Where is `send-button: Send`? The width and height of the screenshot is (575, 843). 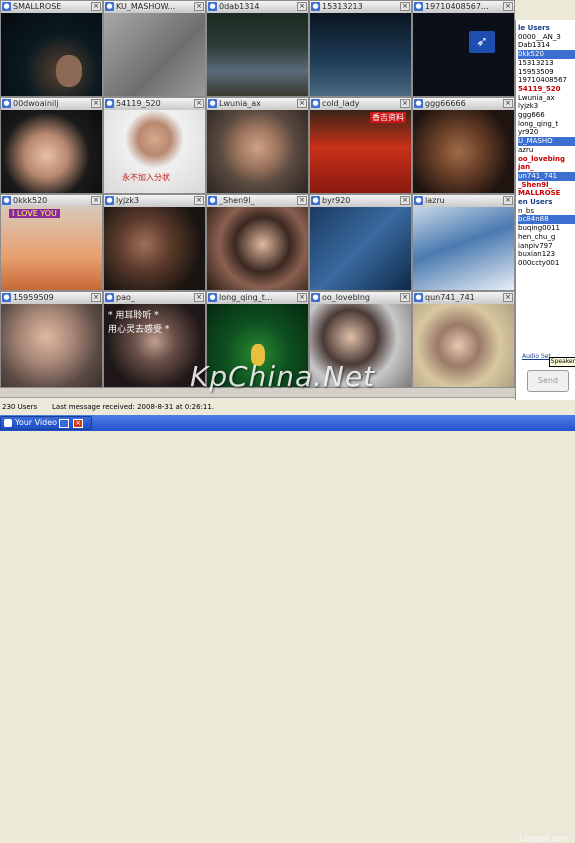
send-button: Send is located at coordinates (548, 381).